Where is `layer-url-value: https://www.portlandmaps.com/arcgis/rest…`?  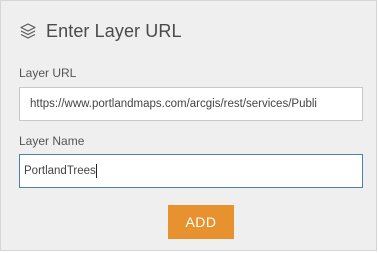
layer-url-value: https://www.portlandmaps.com/arcgis/rest… is located at coordinates (173, 104).